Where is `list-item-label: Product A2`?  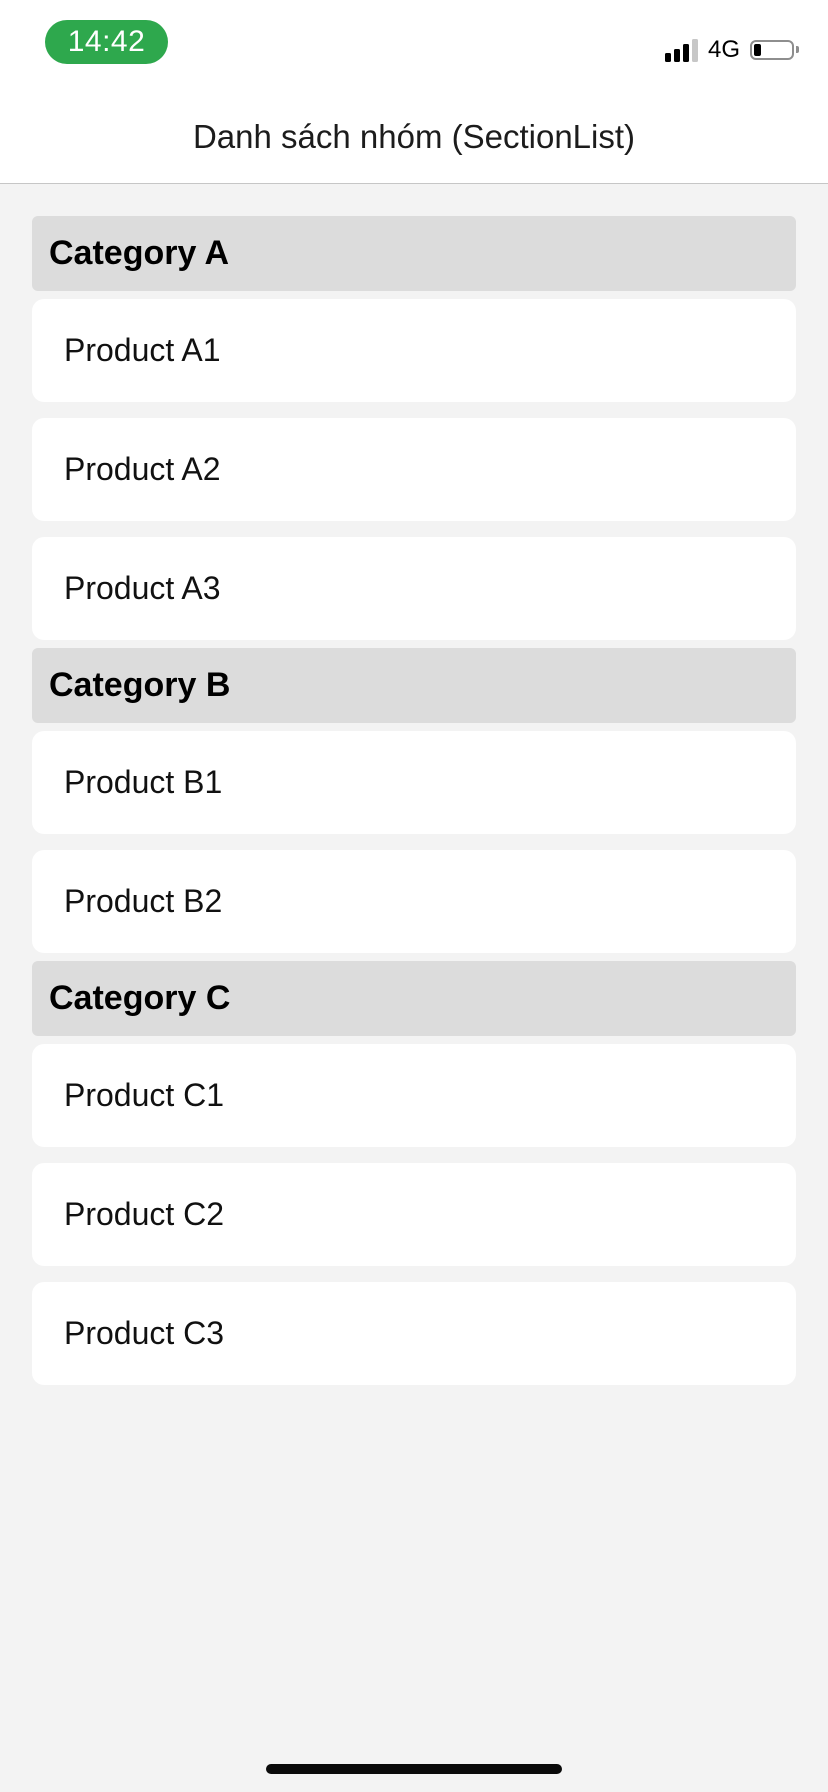
list-item-label: Product A2 is located at coordinates (142, 469).